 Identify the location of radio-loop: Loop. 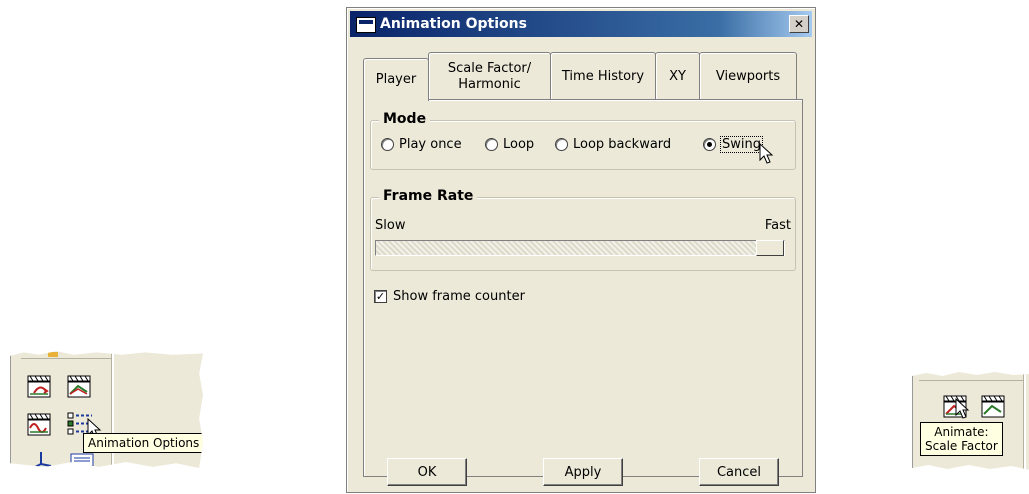
(509, 144).